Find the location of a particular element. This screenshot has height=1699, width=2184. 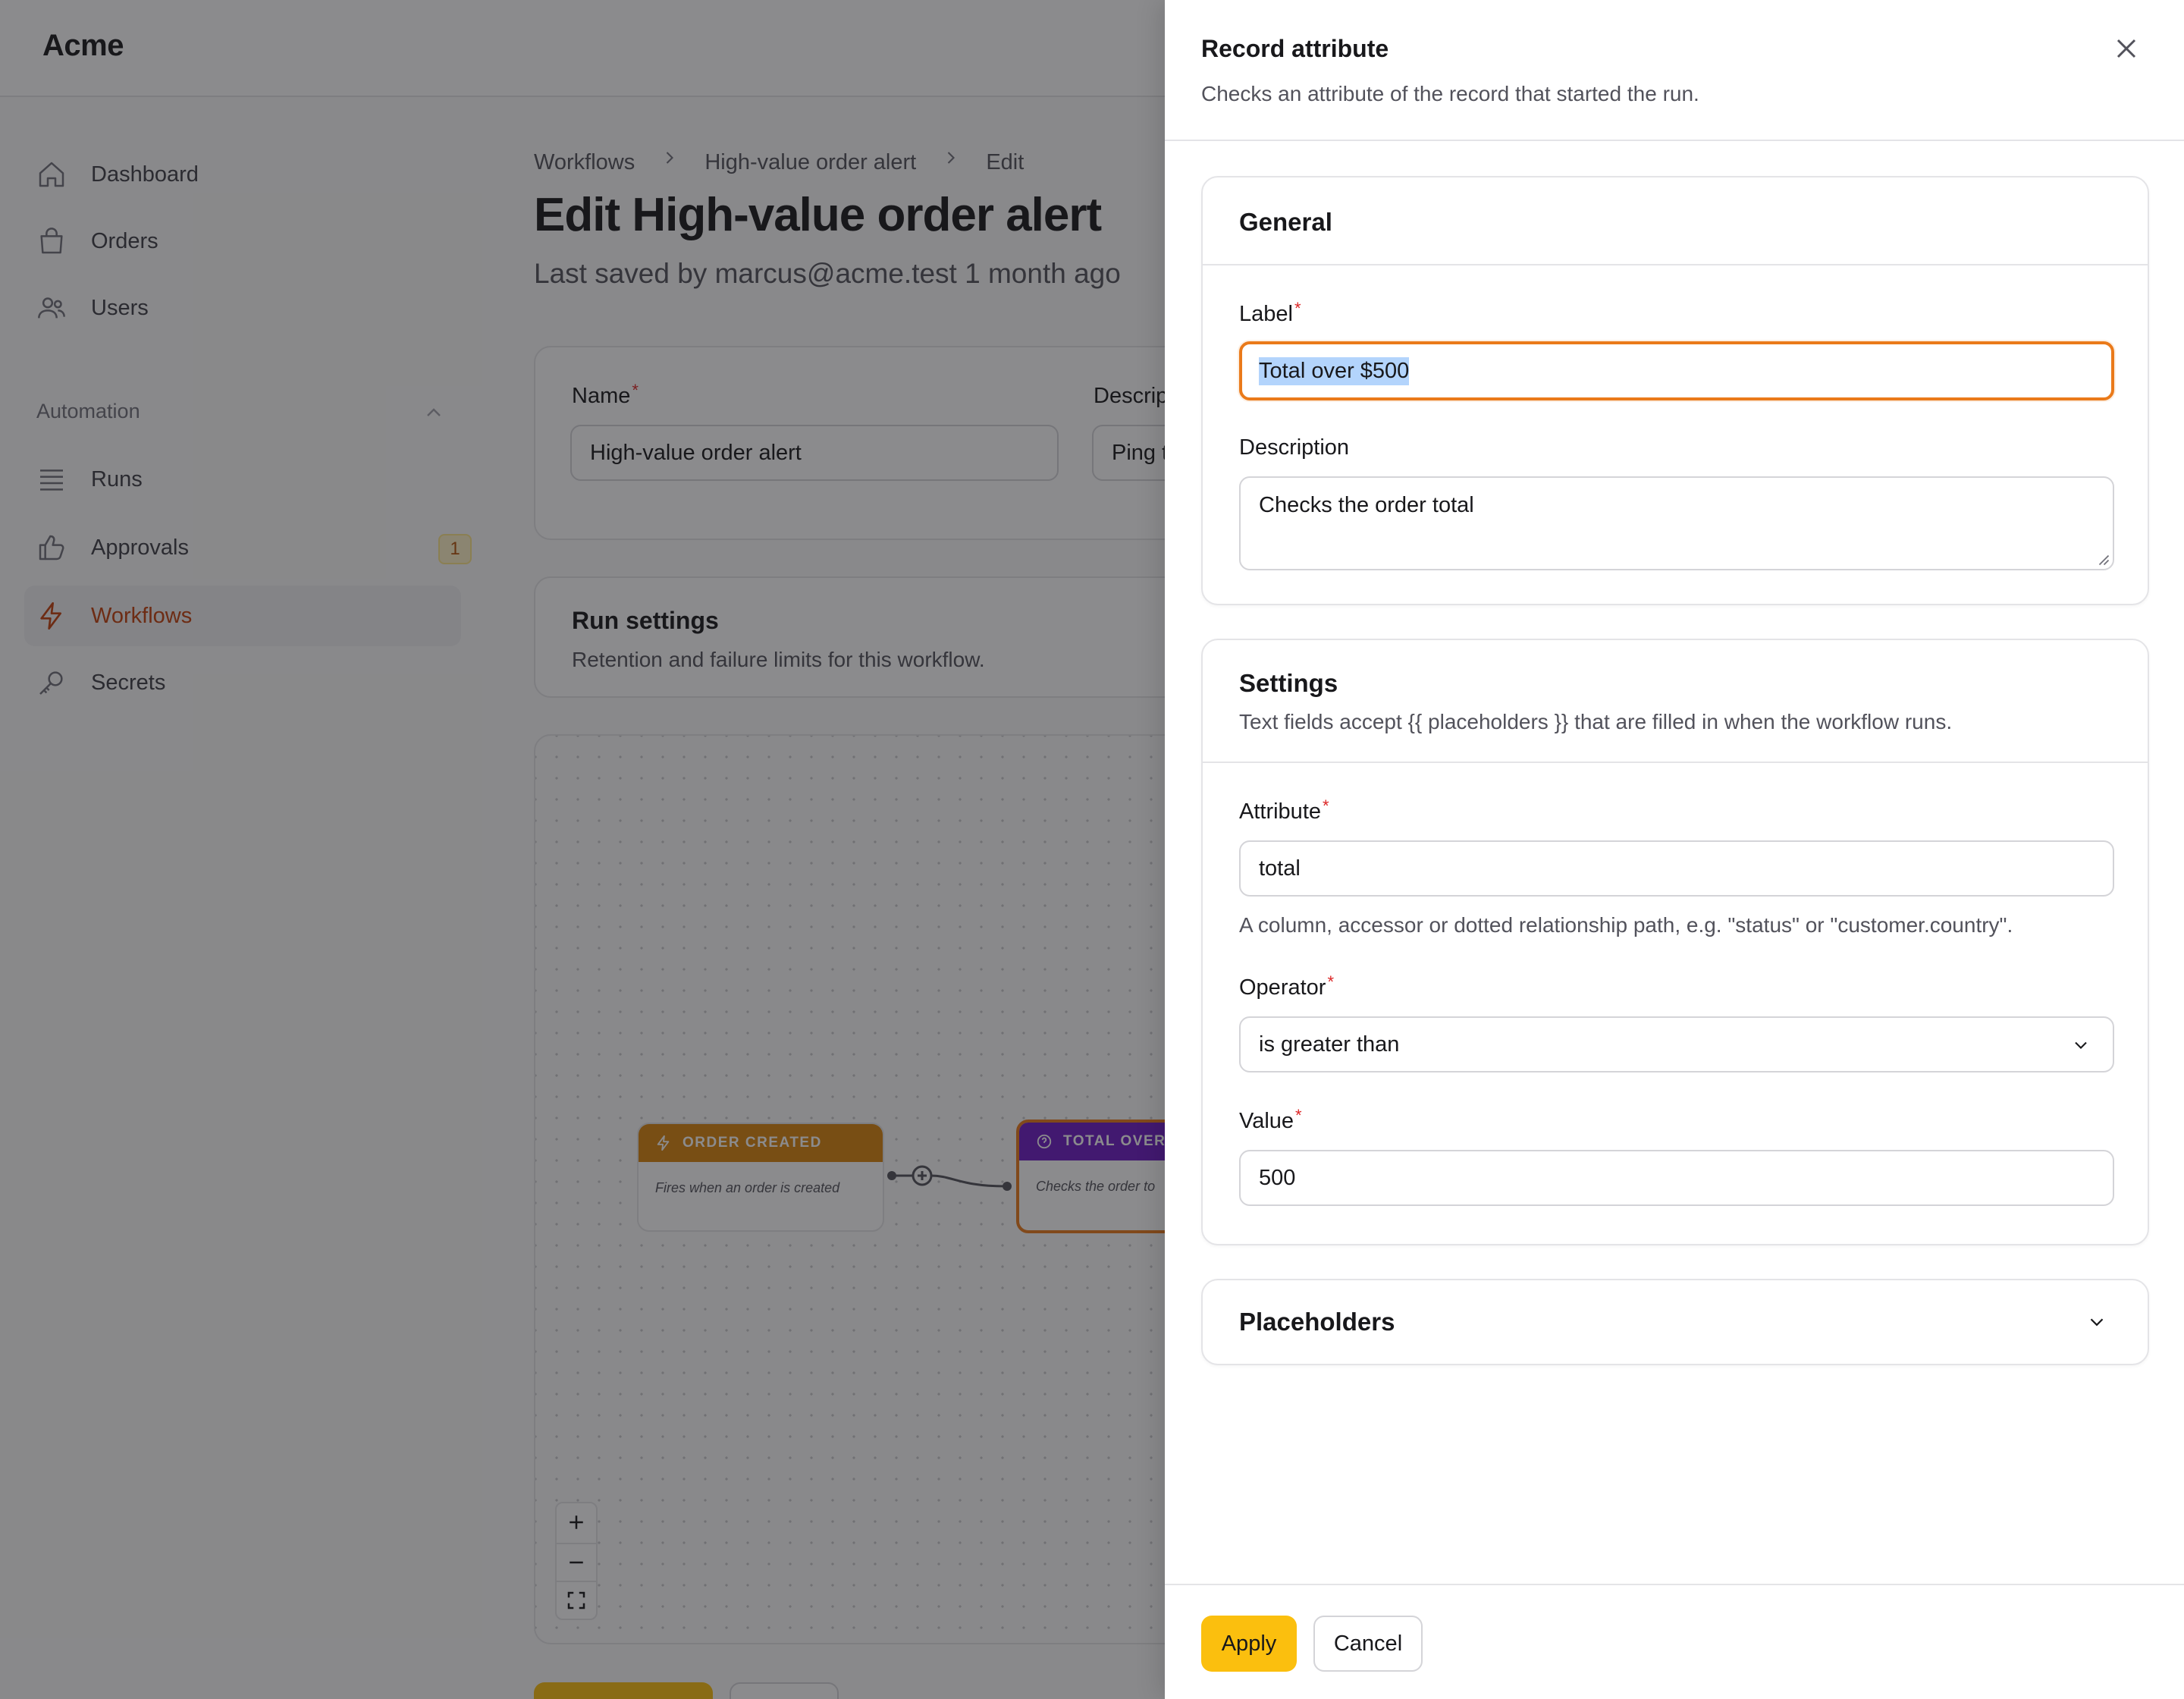

close-icon is located at coordinates (2126, 48).